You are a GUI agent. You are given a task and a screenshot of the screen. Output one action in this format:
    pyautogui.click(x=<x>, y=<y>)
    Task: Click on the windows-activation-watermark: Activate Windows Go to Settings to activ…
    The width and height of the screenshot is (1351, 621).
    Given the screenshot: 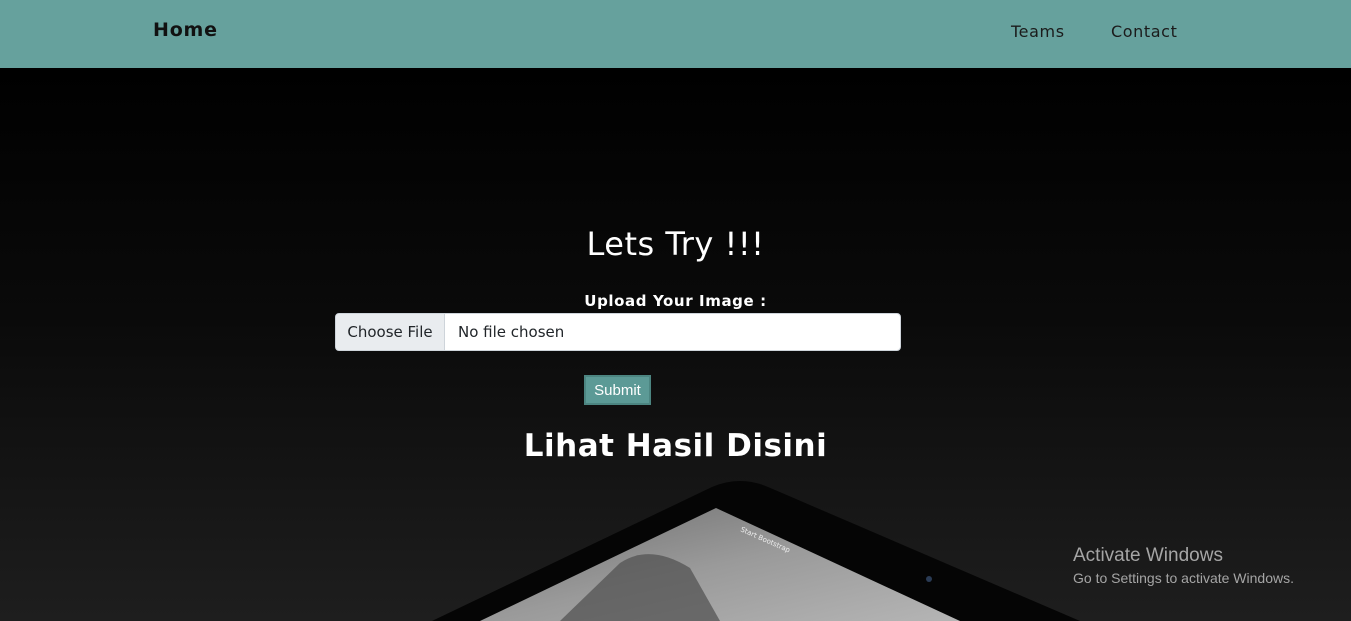 What is the action you would take?
    pyautogui.click(x=1183, y=565)
    